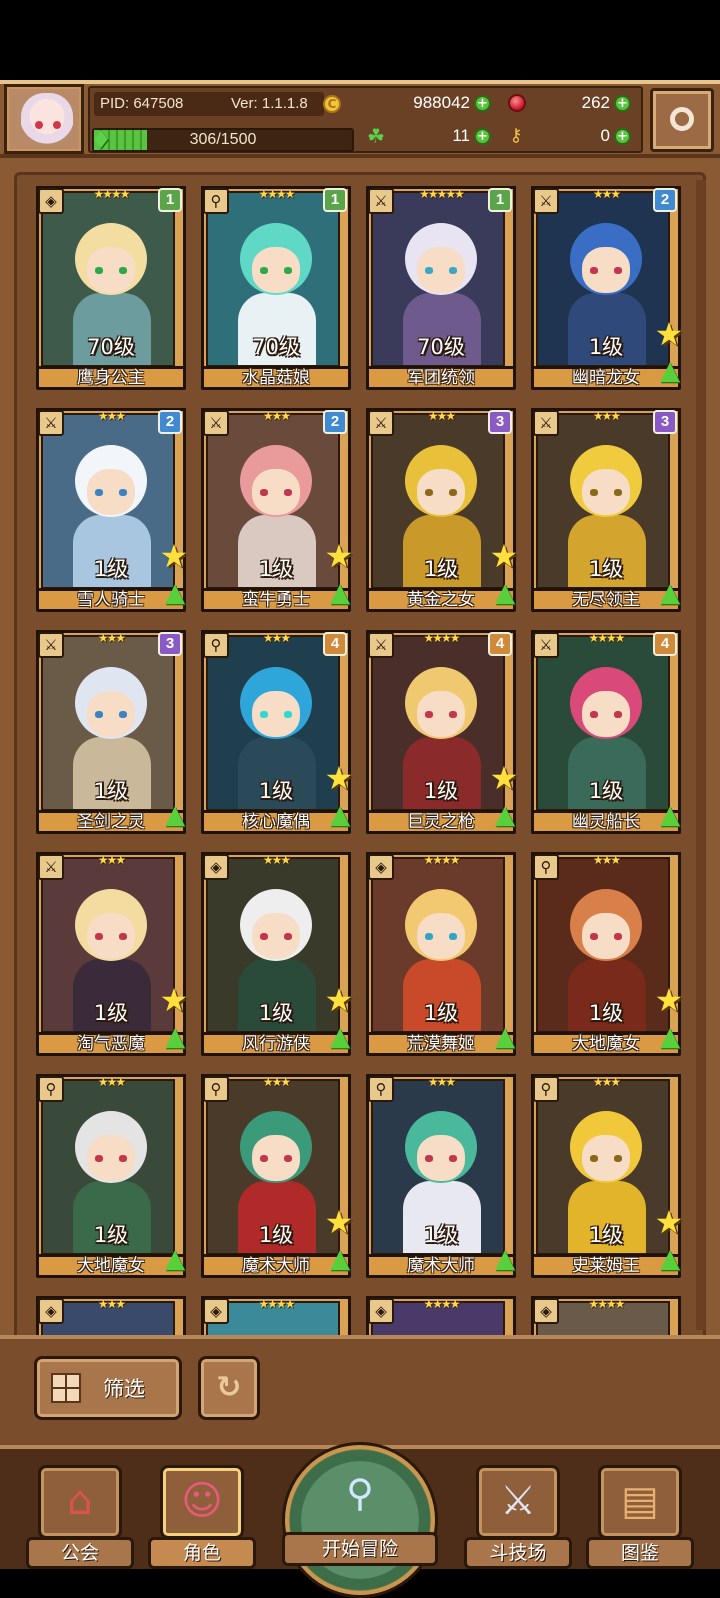  What do you see at coordinates (518, 1517) in the screenshot?
I see `nav-arena: ⚔ 斗技场` at bounding box center [518, 1517].